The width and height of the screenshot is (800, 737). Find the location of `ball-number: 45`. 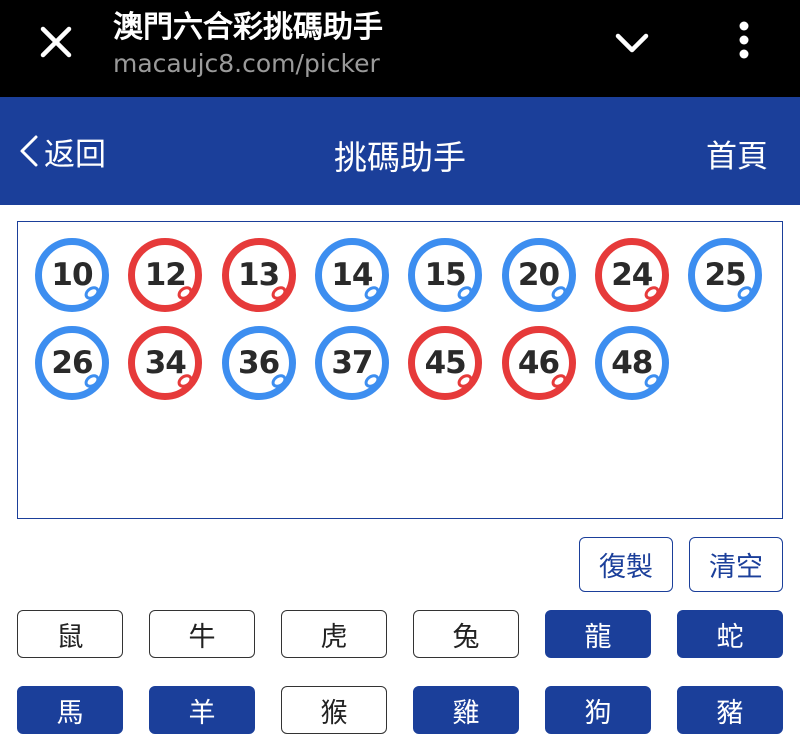

ball-number: 45 is located at coordinates (445, 363).